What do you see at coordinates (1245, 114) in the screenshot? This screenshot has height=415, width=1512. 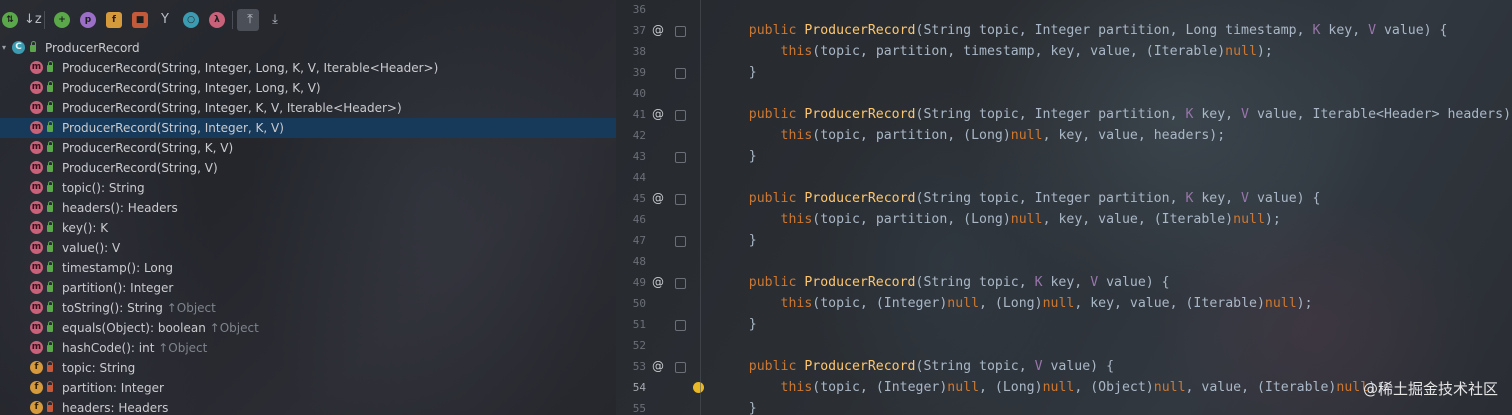 I see `code-token: V` at bounding box center [1245, 114].